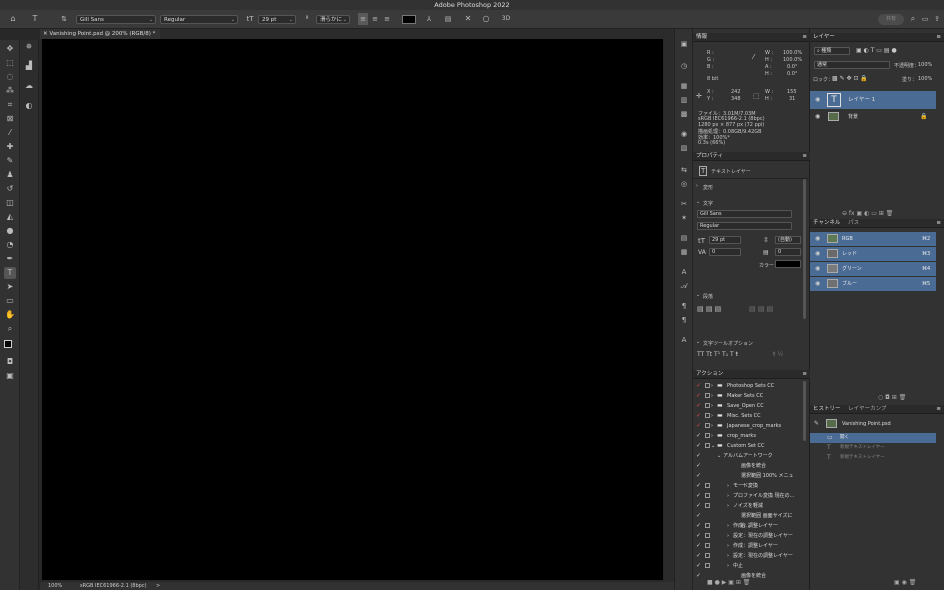 This screenshot has height=590, width=944. Describe the element at coordinates (10, 49) in the screenshot. I see `move-tool-icon: ✥` at that location.